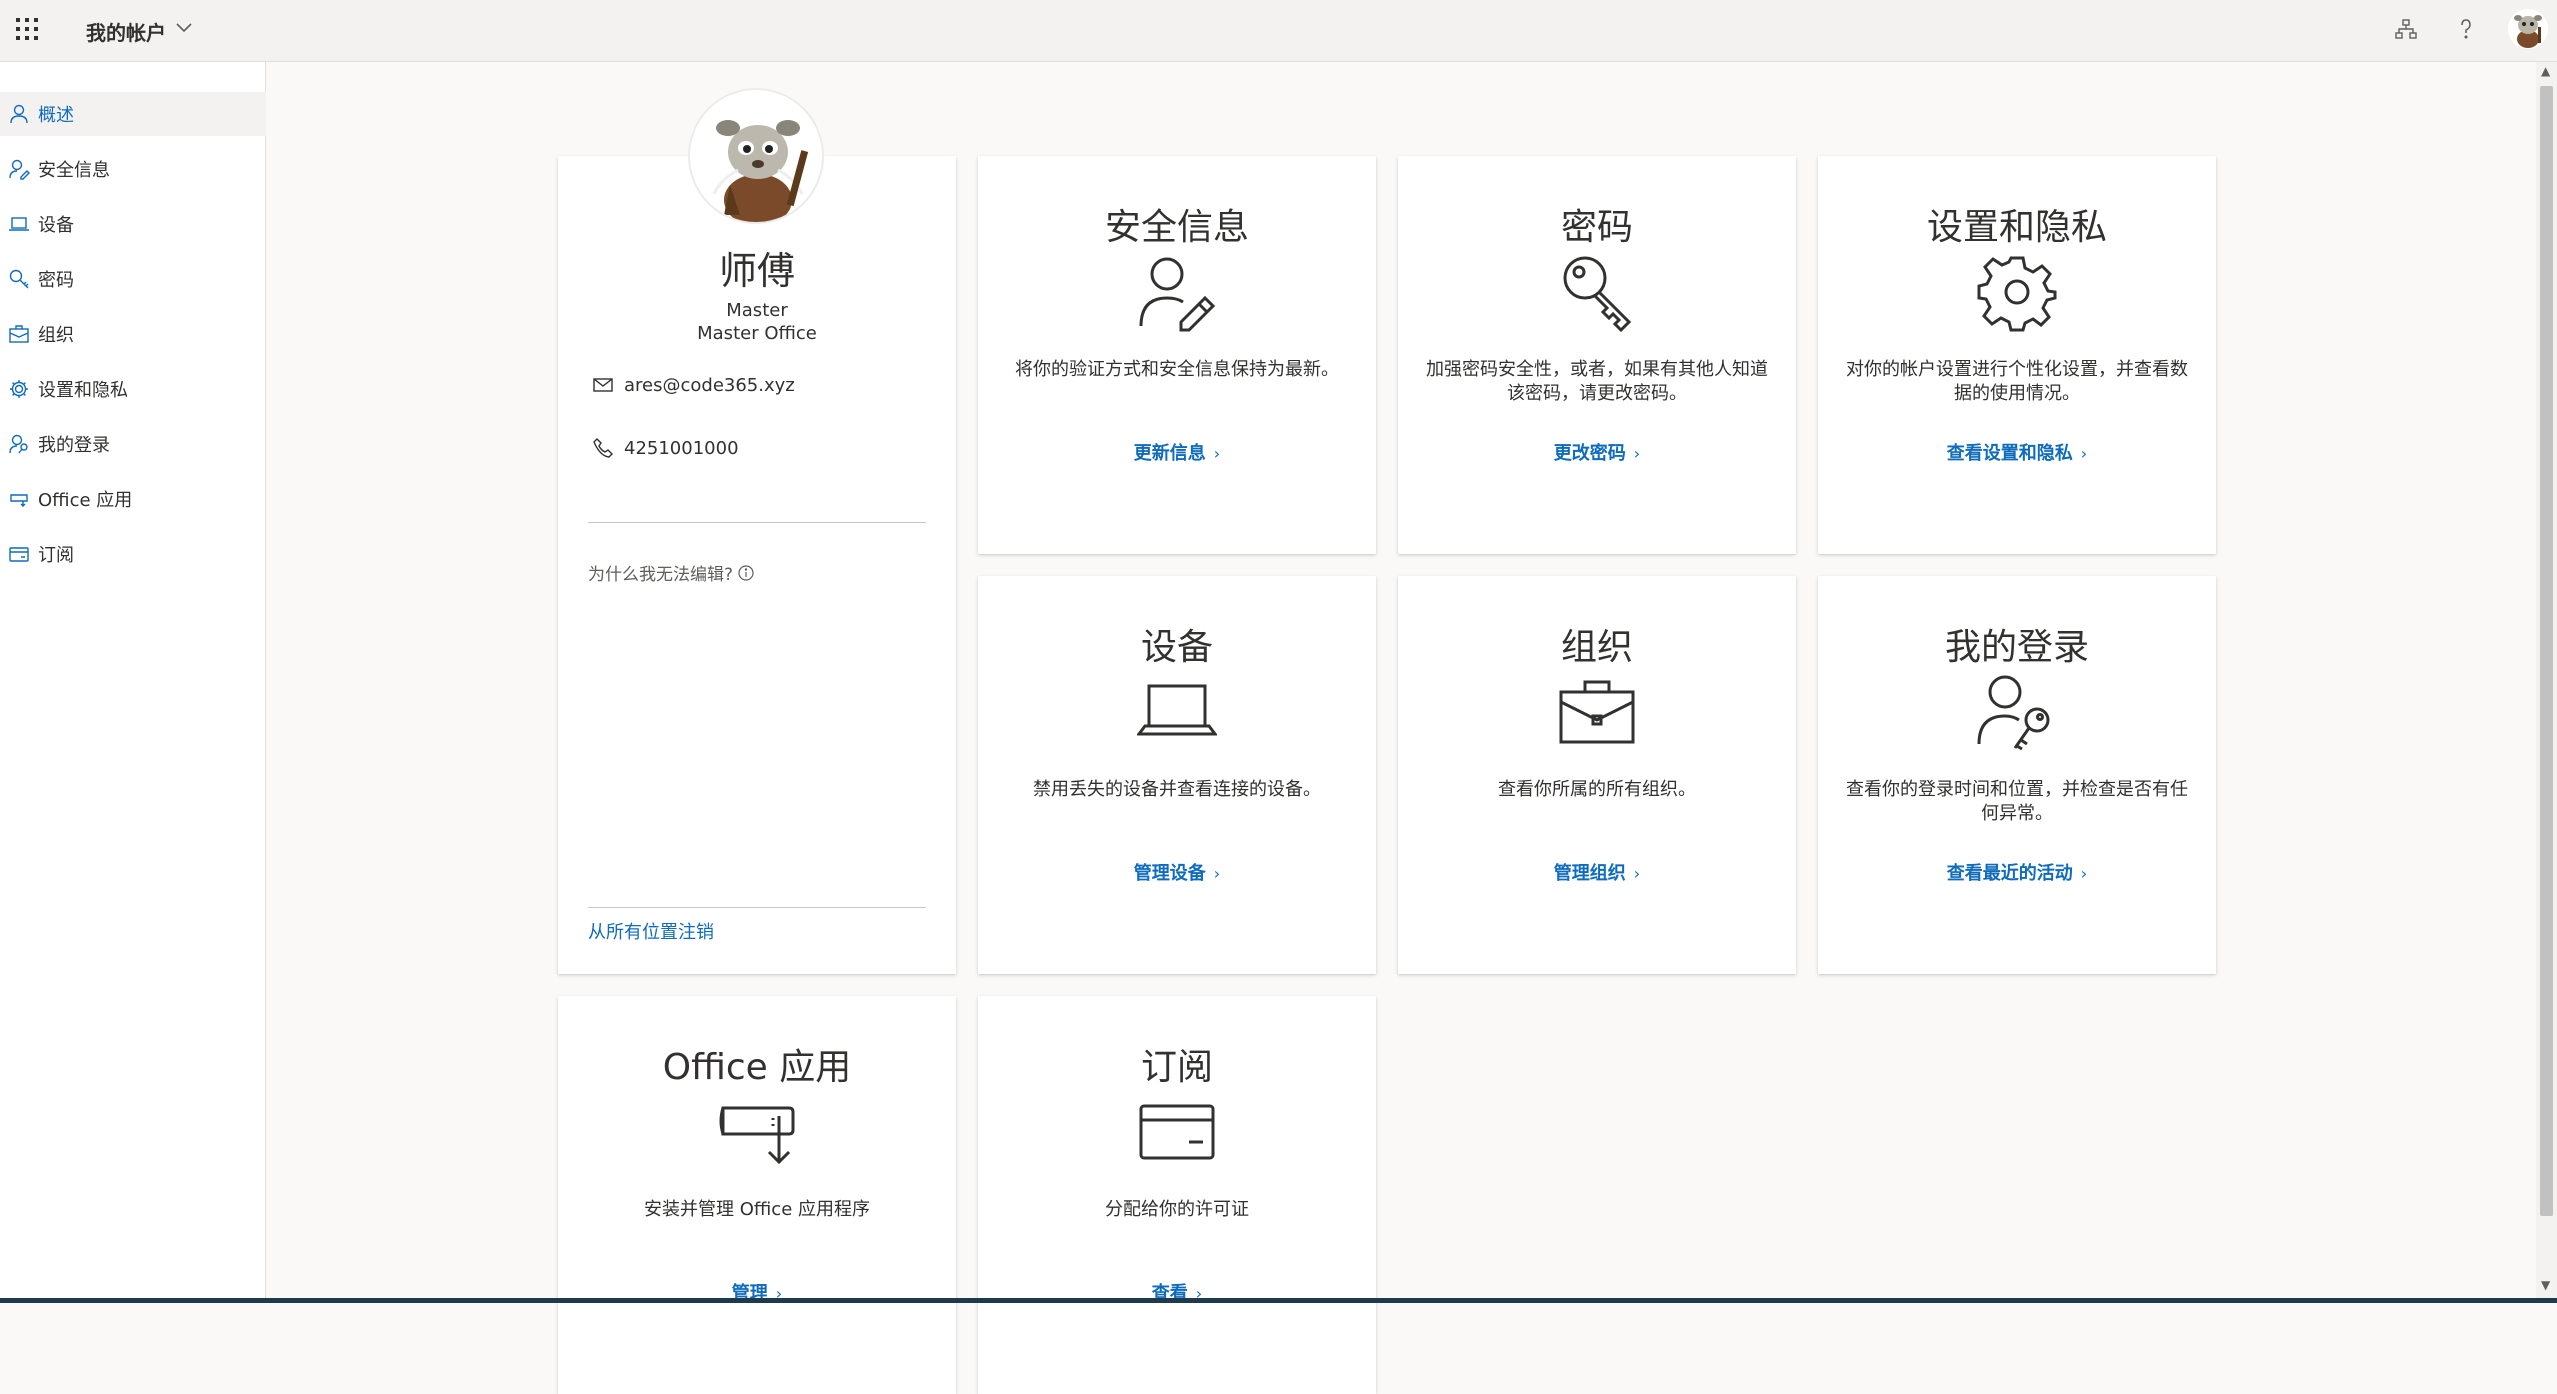 This screenshot has width=2557, height=1394. I want to click on org-chart-icon, so click(2406, 29).